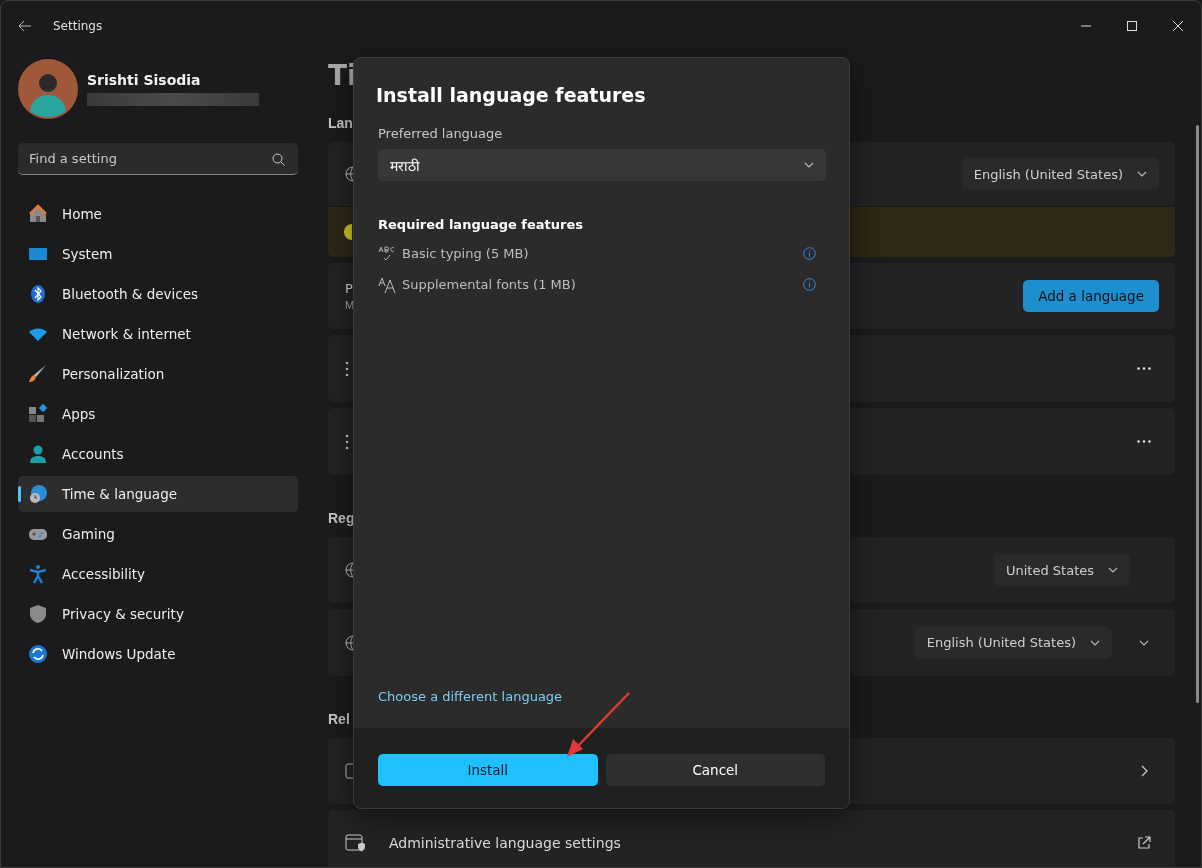  What do you see at coordinates (158, 294) in the screenshot?
I see `sidebar-item: Bluetooth & devices` at bounding box center [158, 294].